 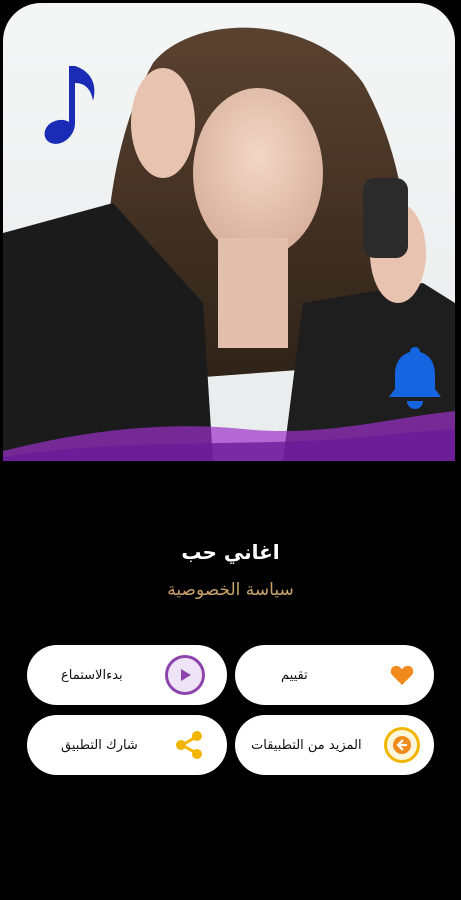 What do you see at coordinates (69, 105) in the screenshot?
I see `music-note-icon` at bounding box center [69, 105].